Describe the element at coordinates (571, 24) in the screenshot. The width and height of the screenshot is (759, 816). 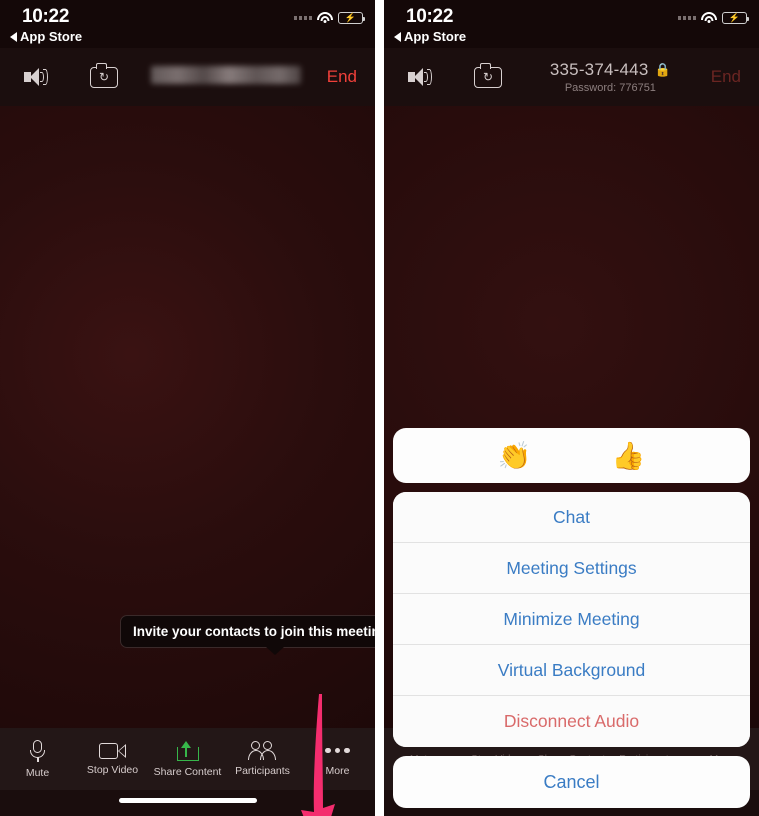
I see `status-bar-right: 10:22 App Store ⚡` at that location.